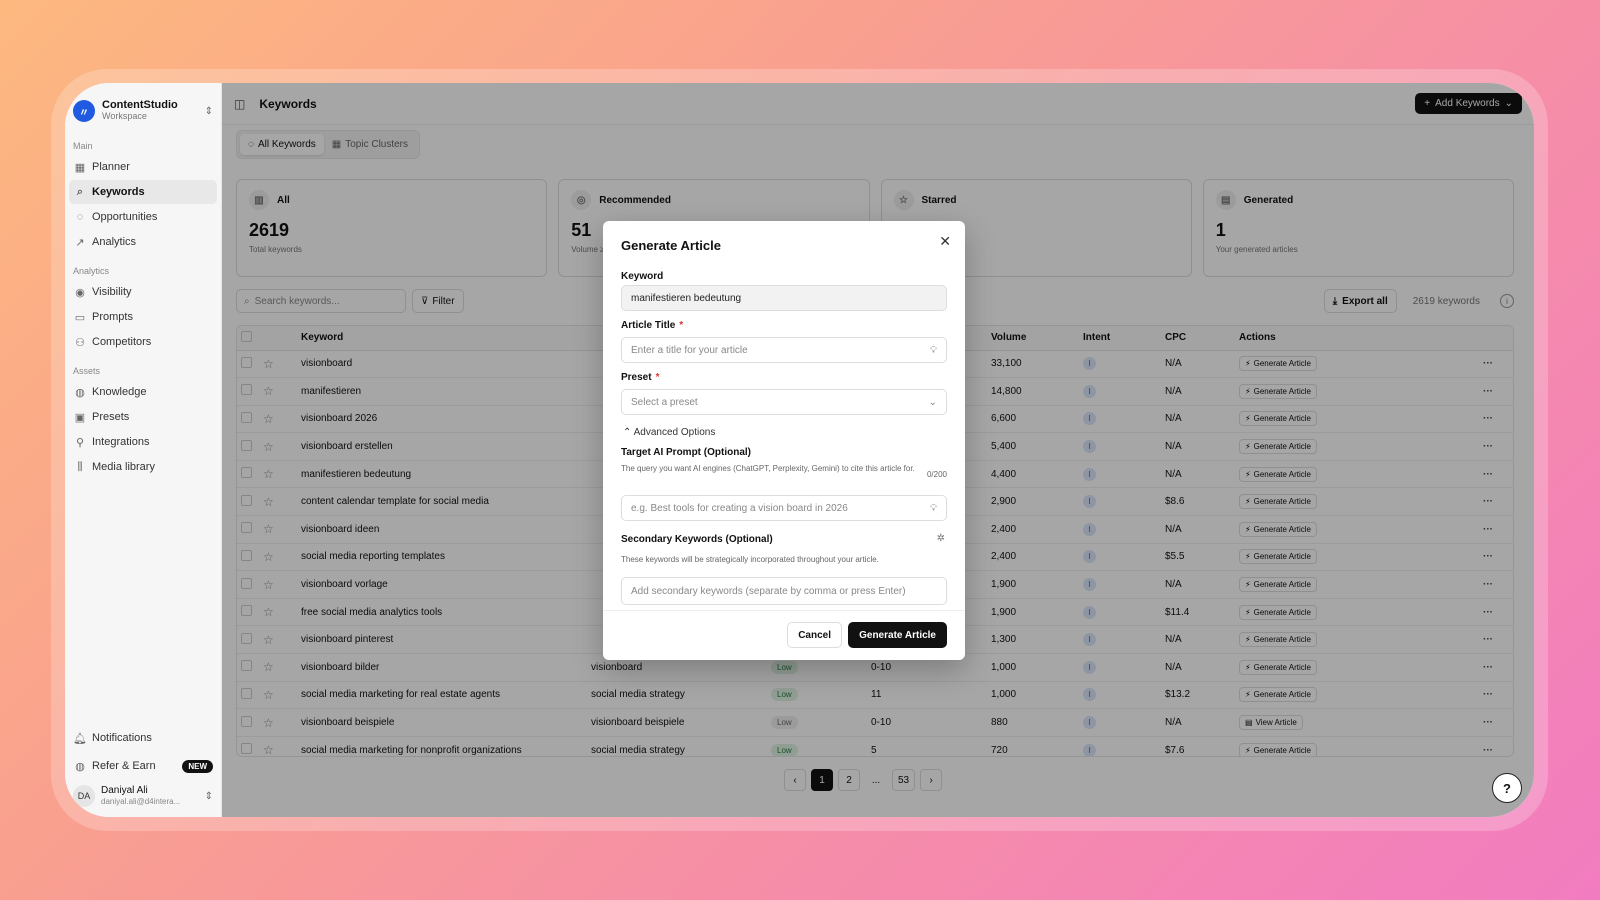  Describe the element at coordinates (784, 298) in the screenshot. I see `keyword-field: manifestieren bedeutung` at that location.